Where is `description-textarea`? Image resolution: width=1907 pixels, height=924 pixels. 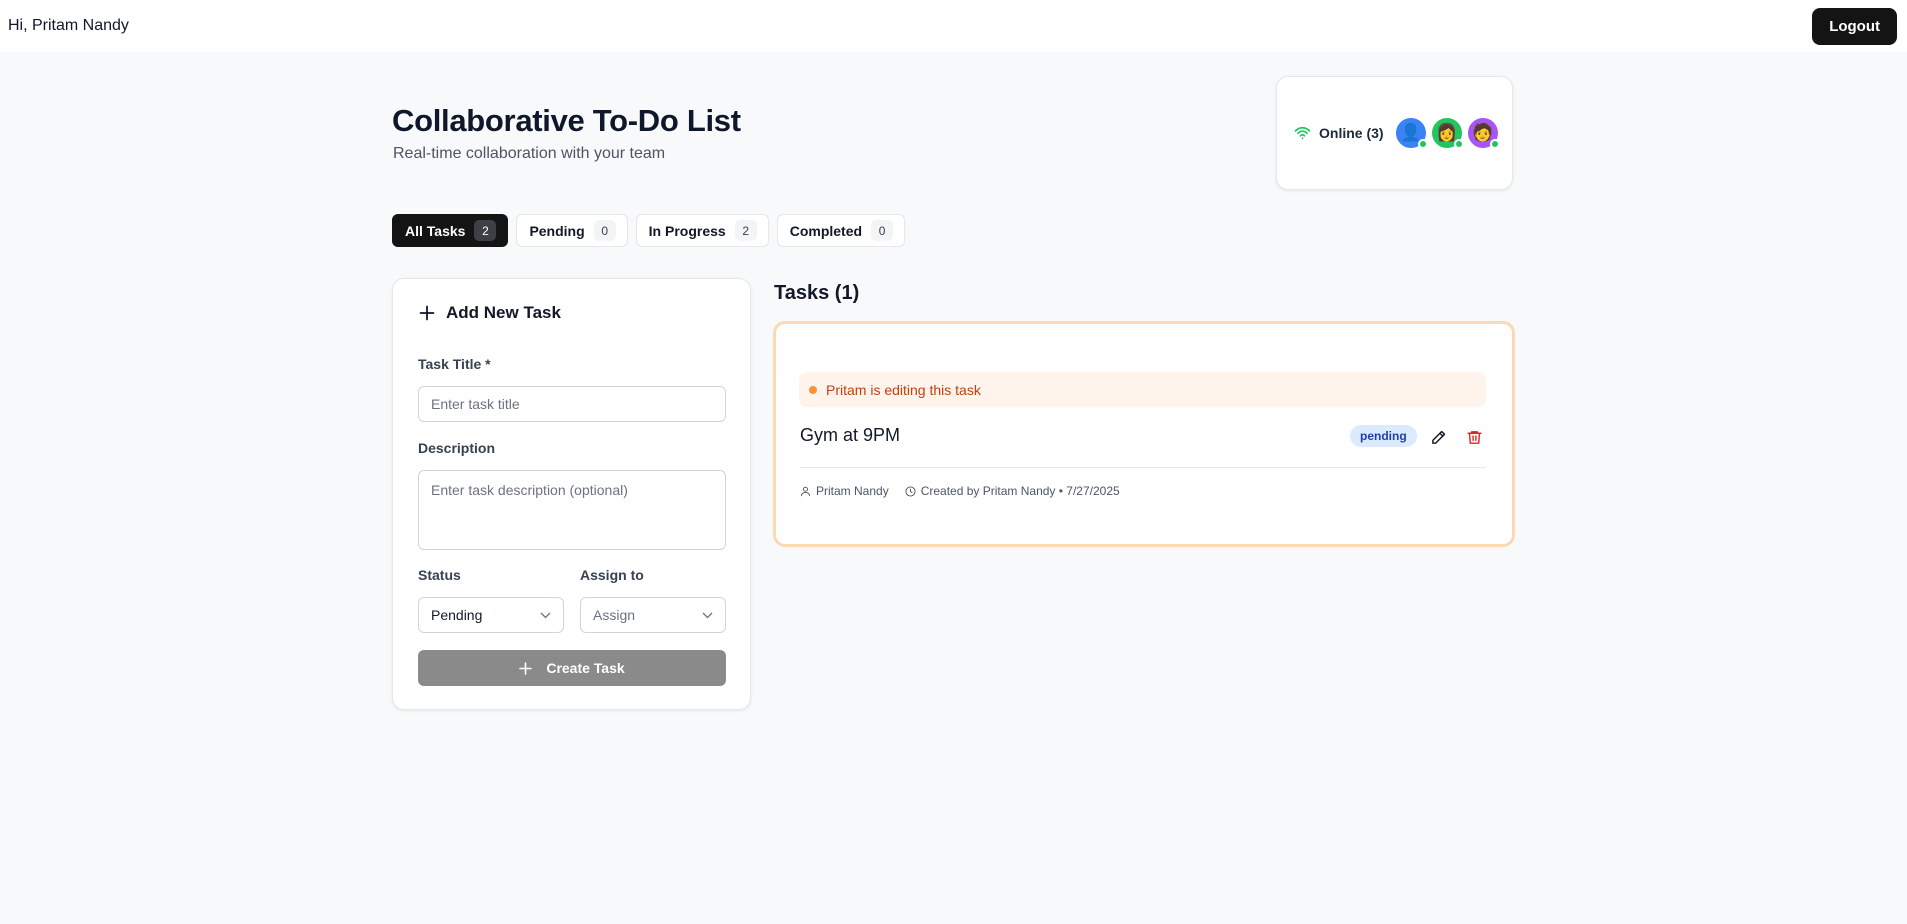 description-textarea is located at coordinates (572, 510).